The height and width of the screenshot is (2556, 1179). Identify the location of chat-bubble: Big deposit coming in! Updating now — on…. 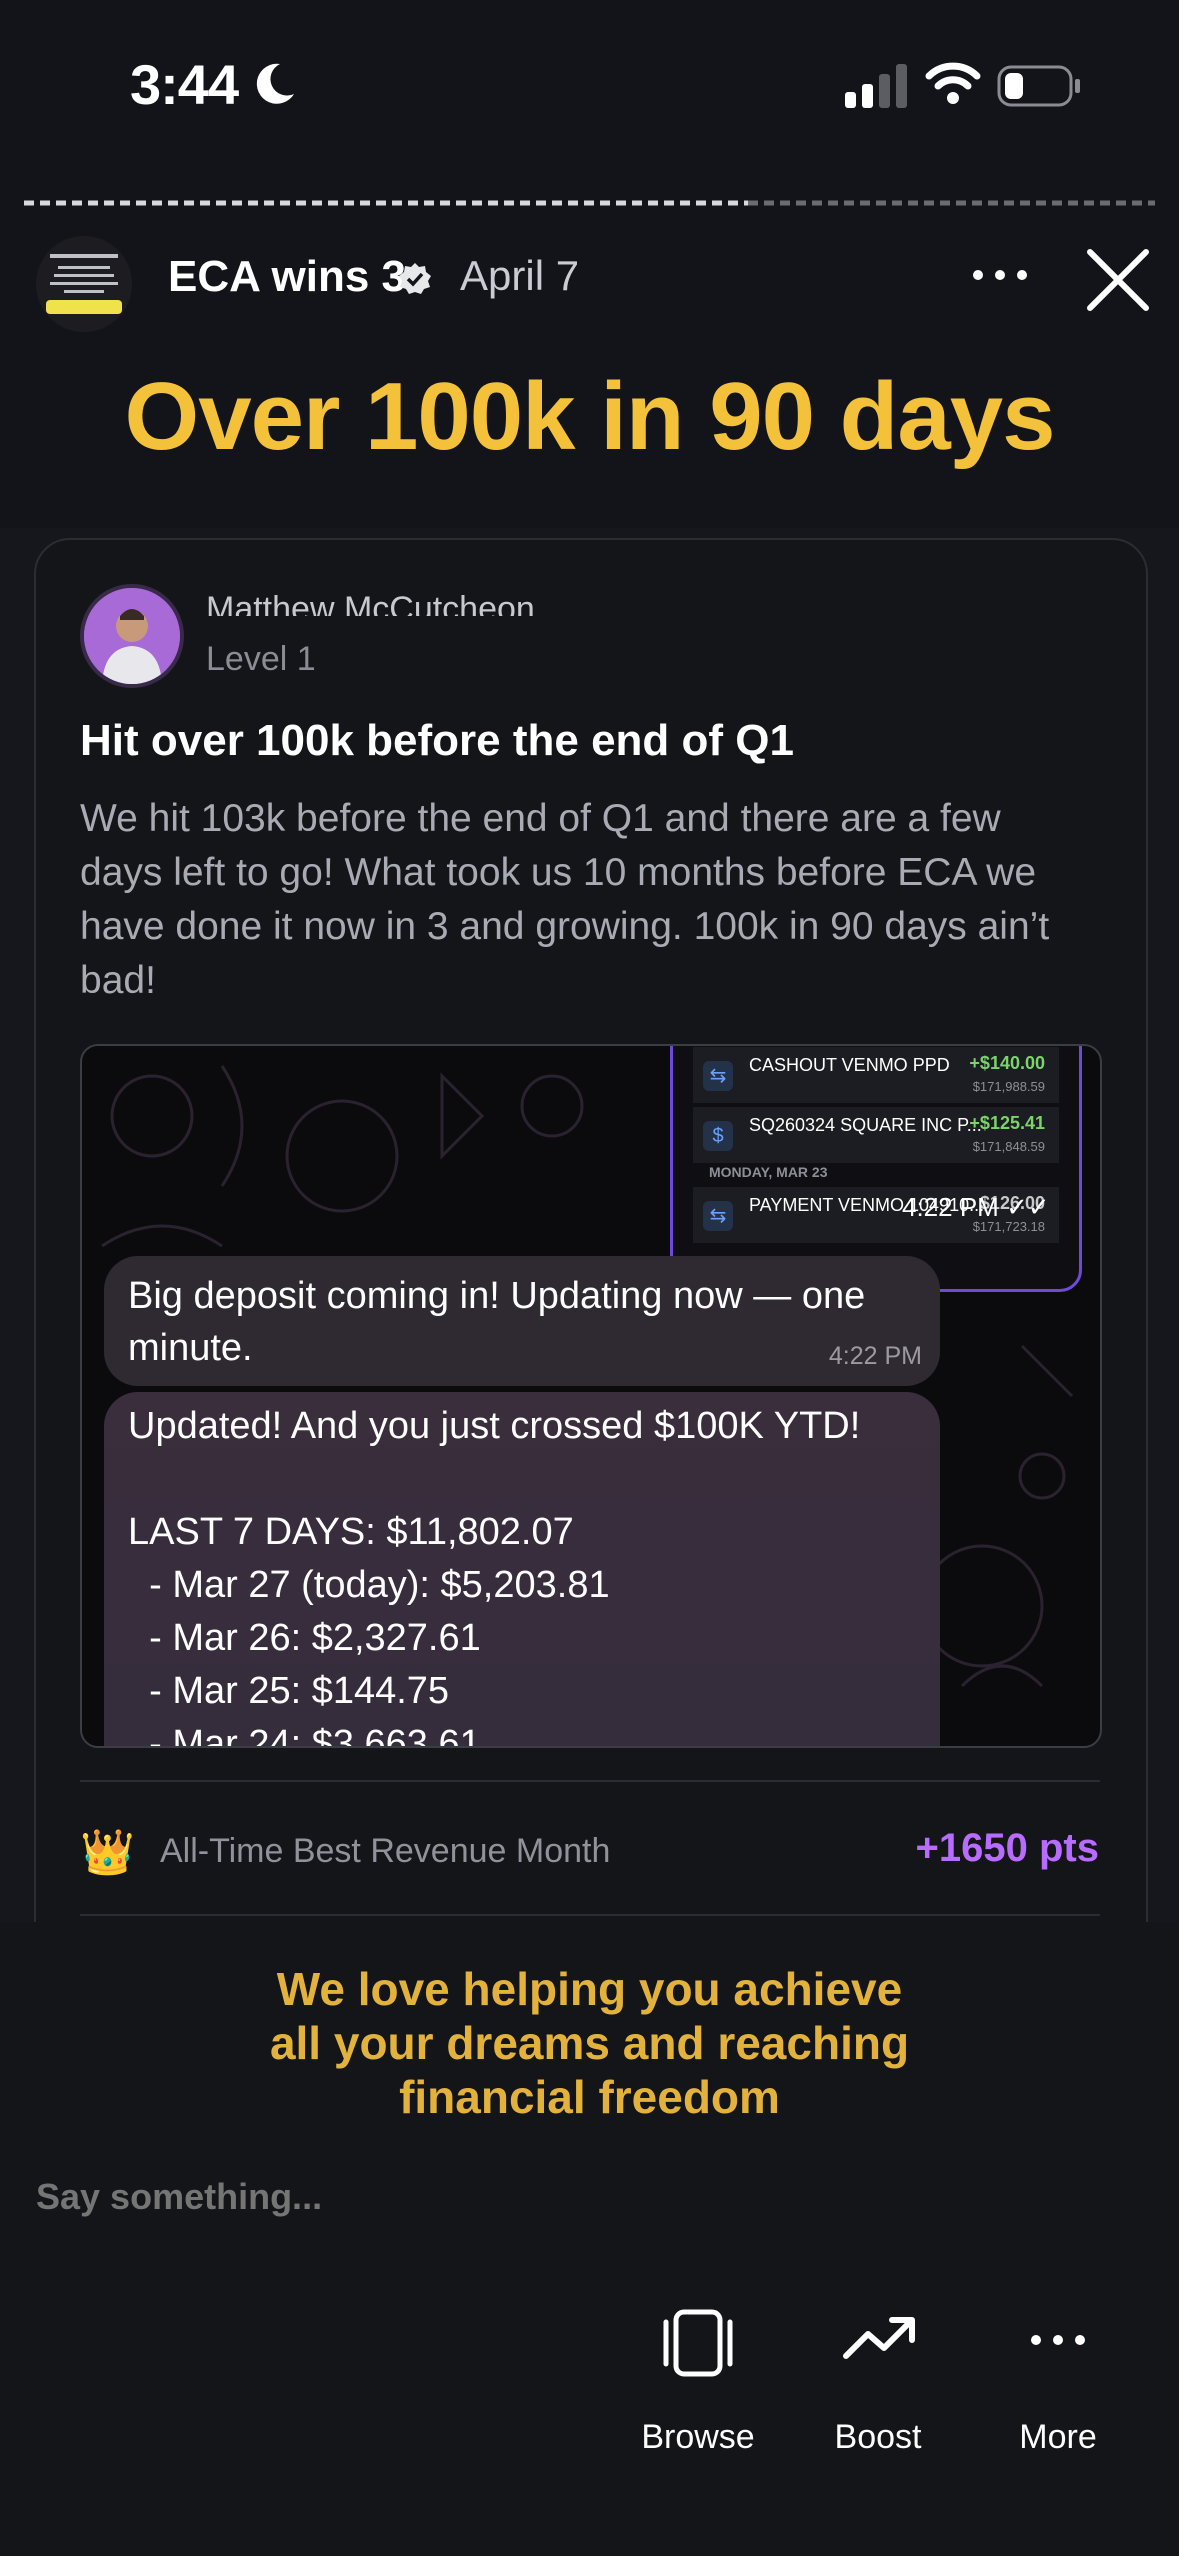
(522, 1321).